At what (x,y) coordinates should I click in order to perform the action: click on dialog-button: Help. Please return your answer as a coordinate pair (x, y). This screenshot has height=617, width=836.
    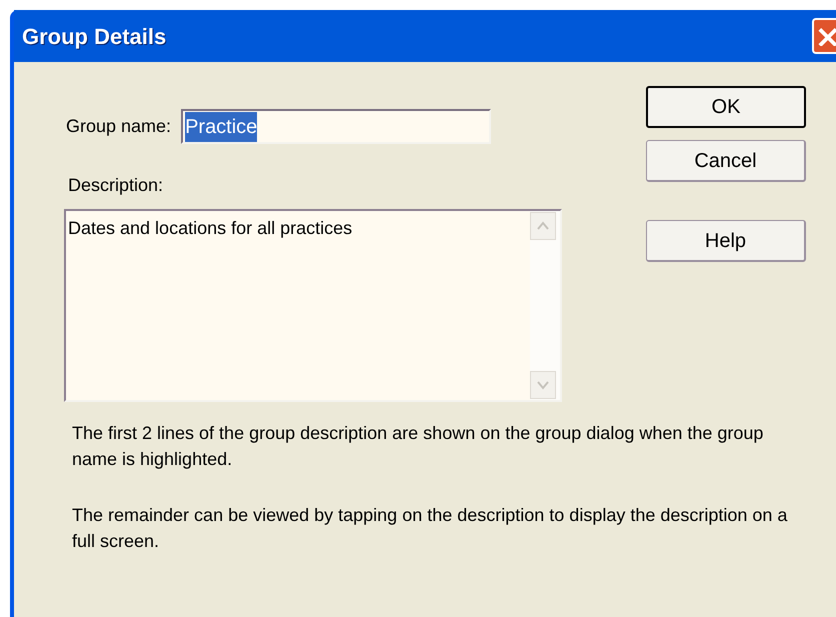
    Looking at the image, I should click on (726, 241).